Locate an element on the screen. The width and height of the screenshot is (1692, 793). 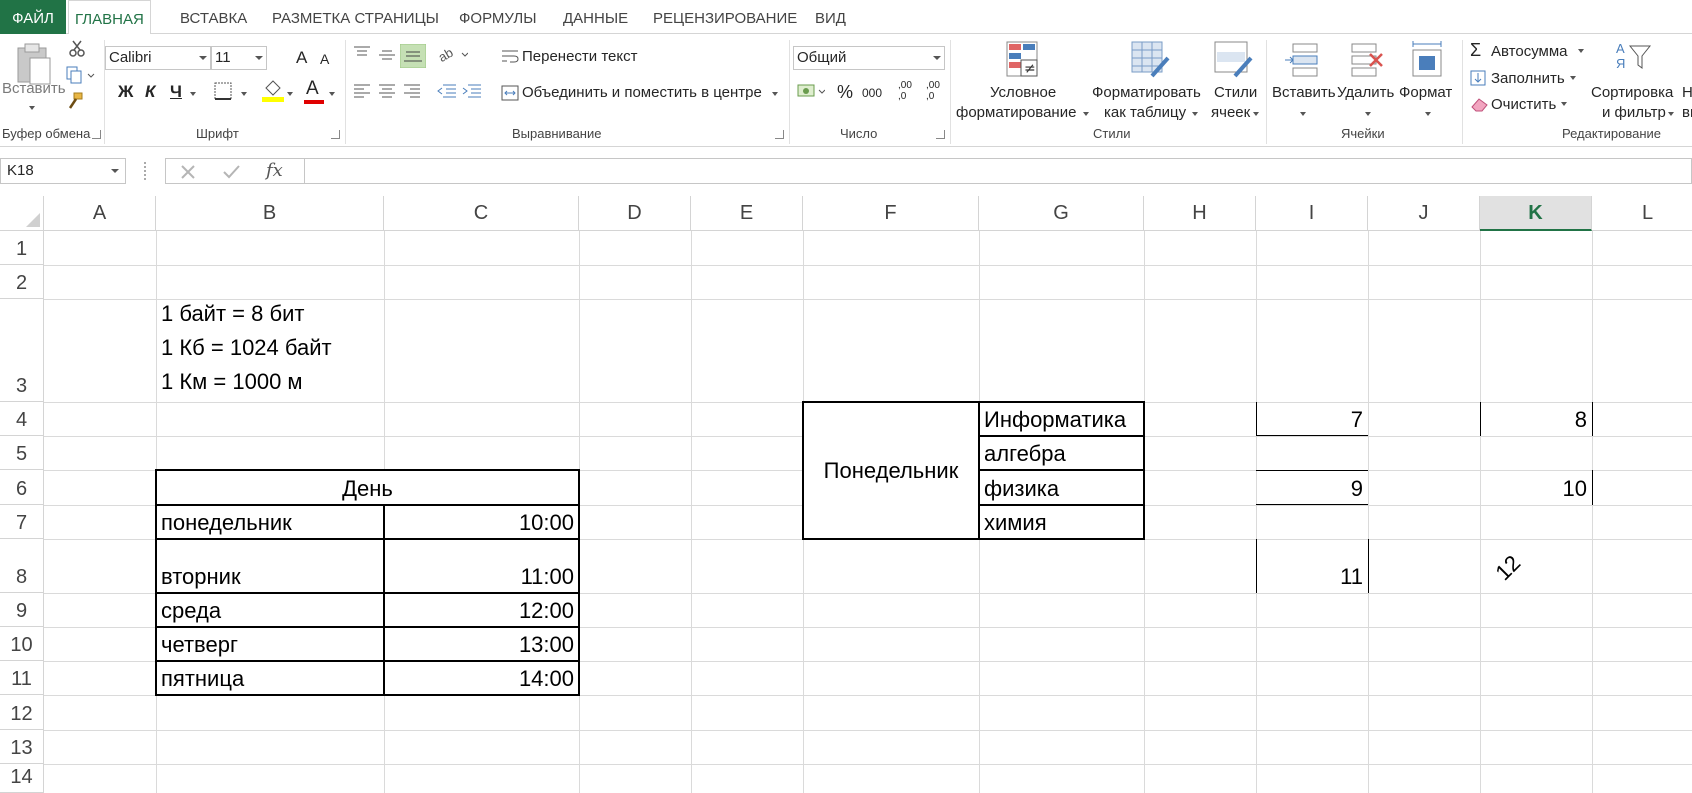
cancel-icon is located at coordinates (188, 172).